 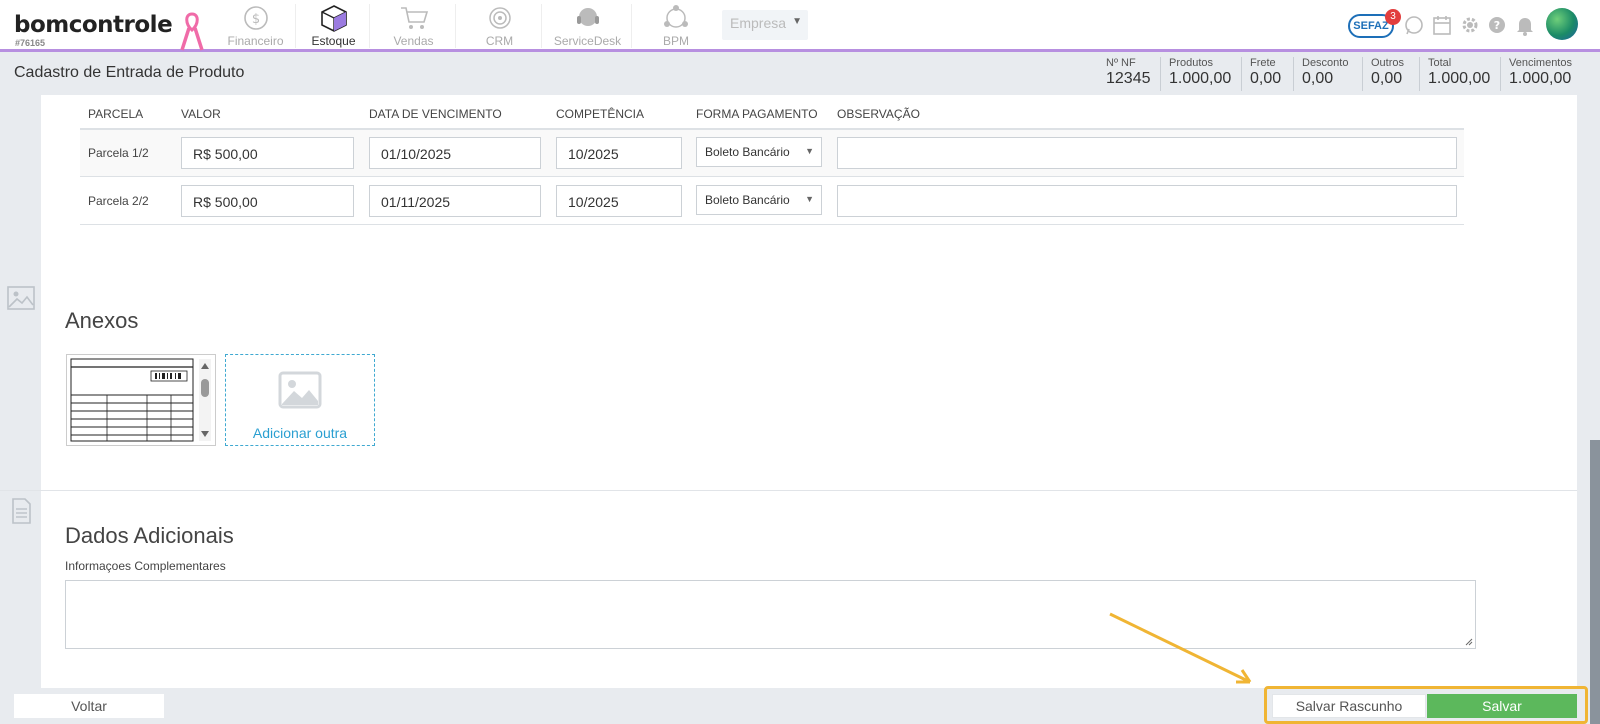 I want to click on column-header: COMPETÊNCIA, so click(x=600, y=114).